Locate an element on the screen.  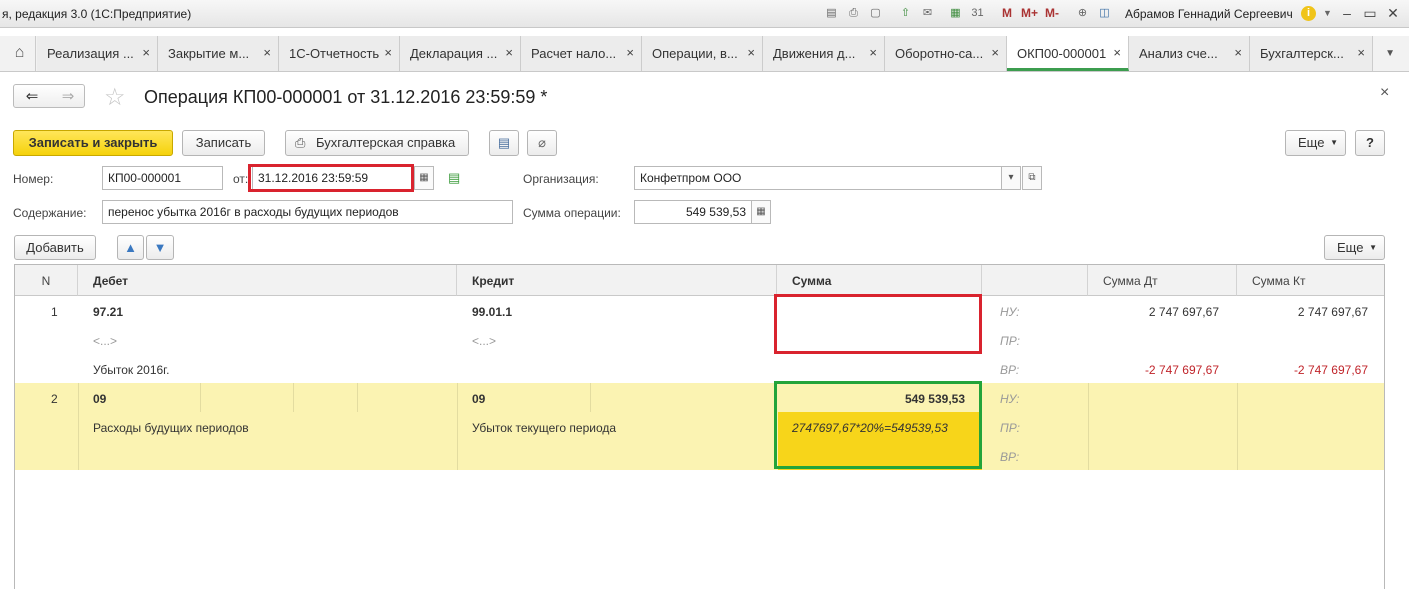
number-field: КП00-000001 is located at coordinates (162, 178).